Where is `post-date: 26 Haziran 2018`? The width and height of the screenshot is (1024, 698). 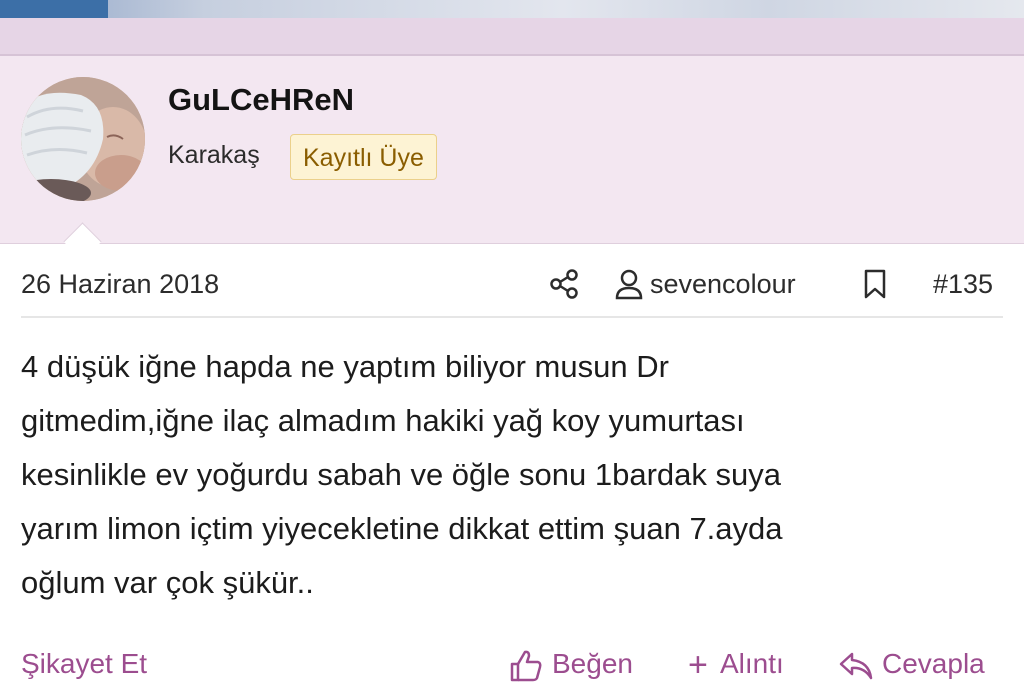 post-date: 26 Haziran 2018 is located at coordinates (120, 284).